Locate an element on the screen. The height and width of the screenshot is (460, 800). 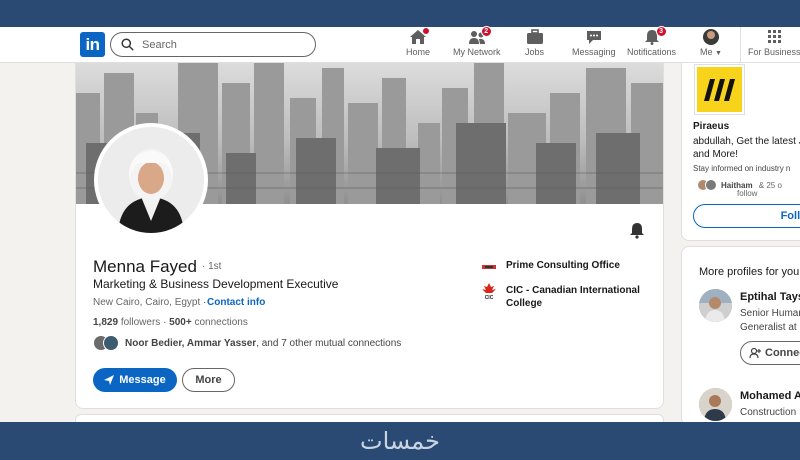
nav-my-network: 2 My Network is located at coordinates (477, 41).